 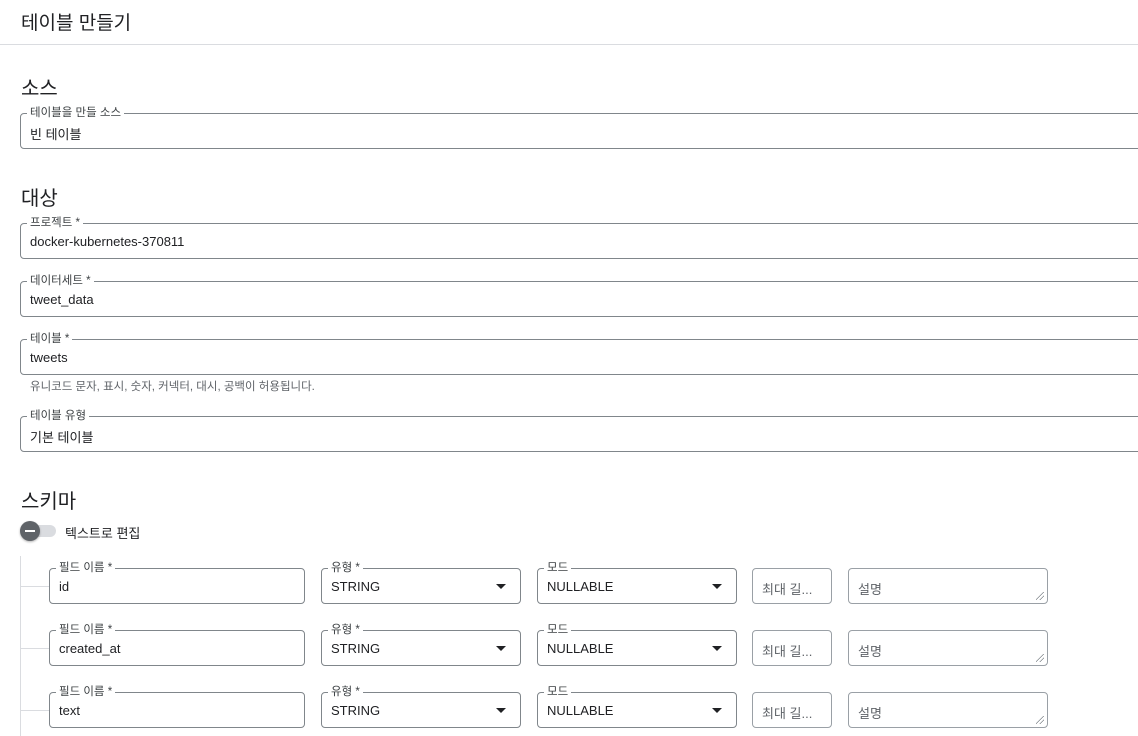 What do you see at coordinates (30, 531) in the screenshot?
I see `toggle-knob` at bounding box center [30, 531].